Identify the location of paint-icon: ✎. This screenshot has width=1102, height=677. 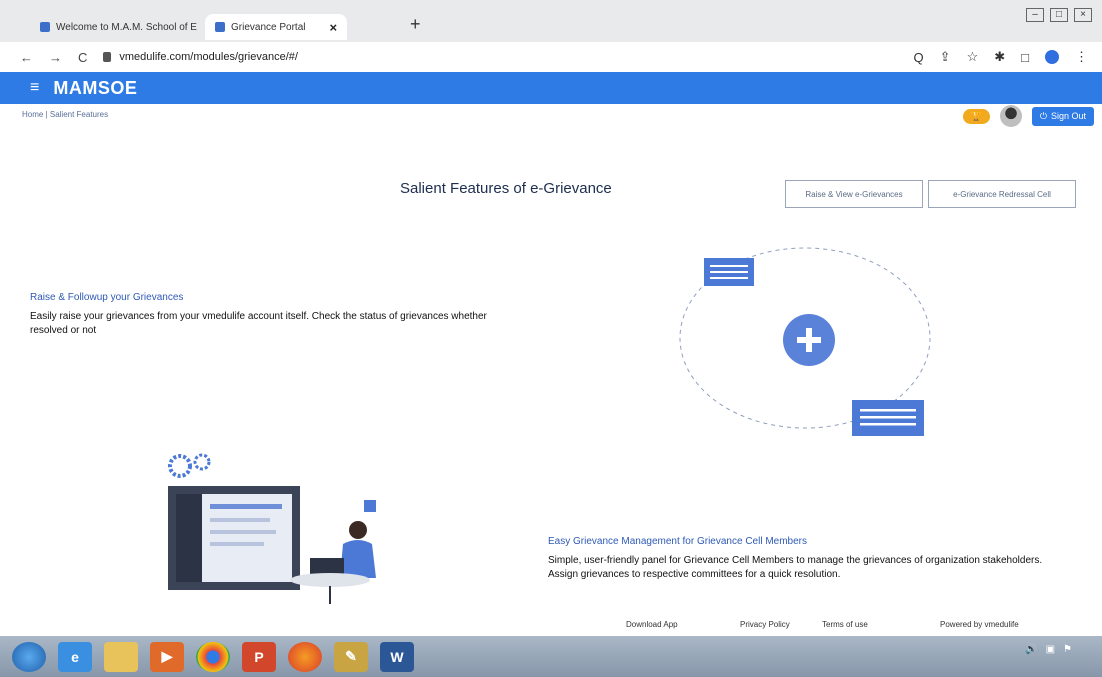
(351, 656).